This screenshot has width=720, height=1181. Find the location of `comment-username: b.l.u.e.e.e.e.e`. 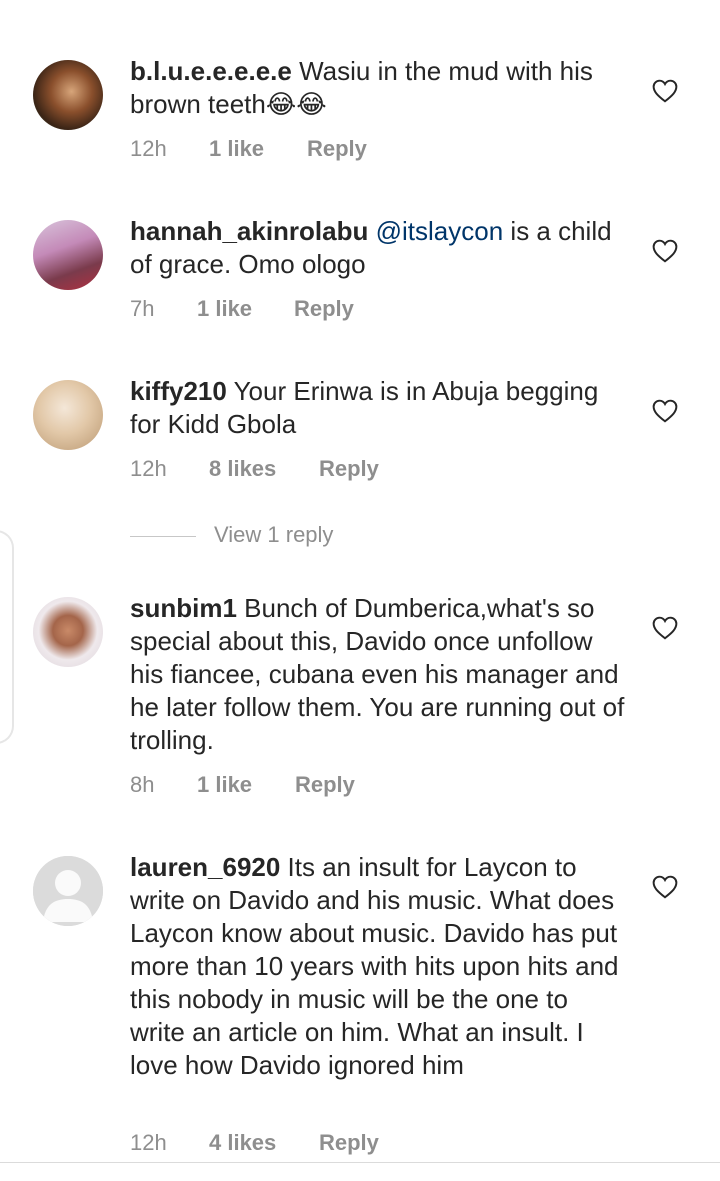

comment-username: b.l.u.e.e.e.e.e is located at coordinates (211, 71).